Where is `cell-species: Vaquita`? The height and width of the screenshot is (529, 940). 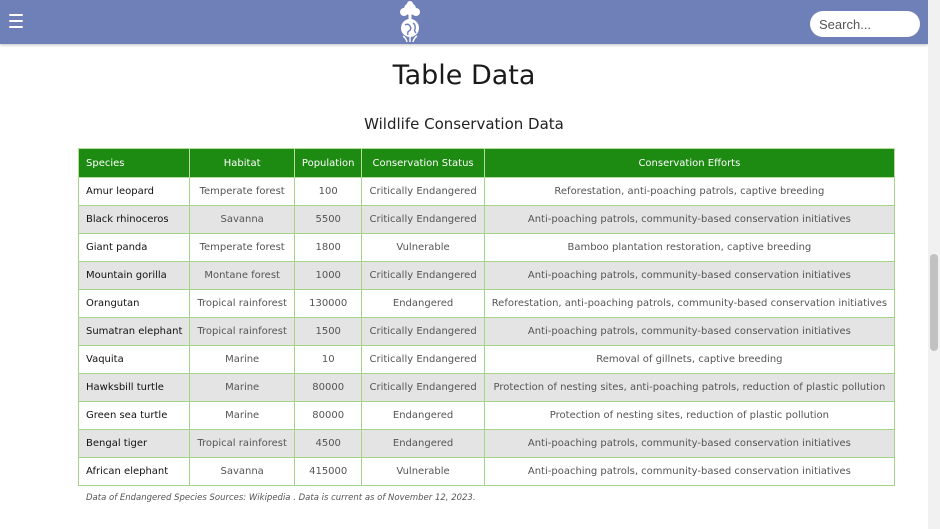 cell-species: Vaquita is located at coordinates (134, 359).